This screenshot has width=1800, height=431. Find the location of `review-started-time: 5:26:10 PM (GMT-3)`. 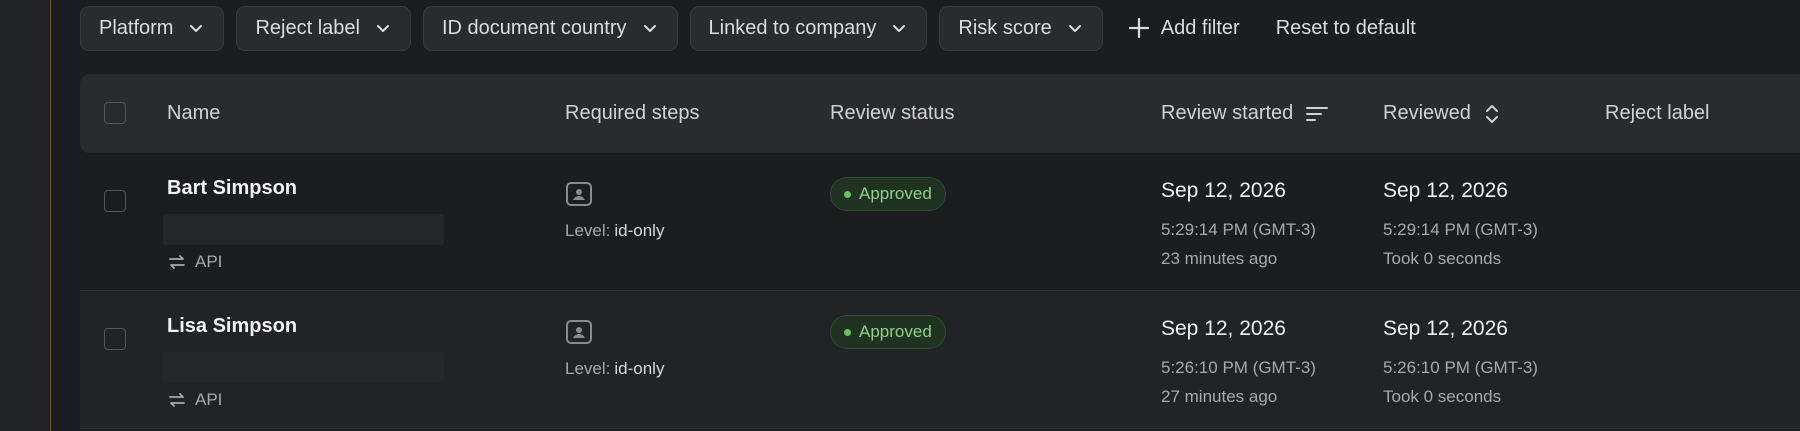

review-started-time: 5:26:10 PM (GMT-3) is located at coordinates (1238, 367).